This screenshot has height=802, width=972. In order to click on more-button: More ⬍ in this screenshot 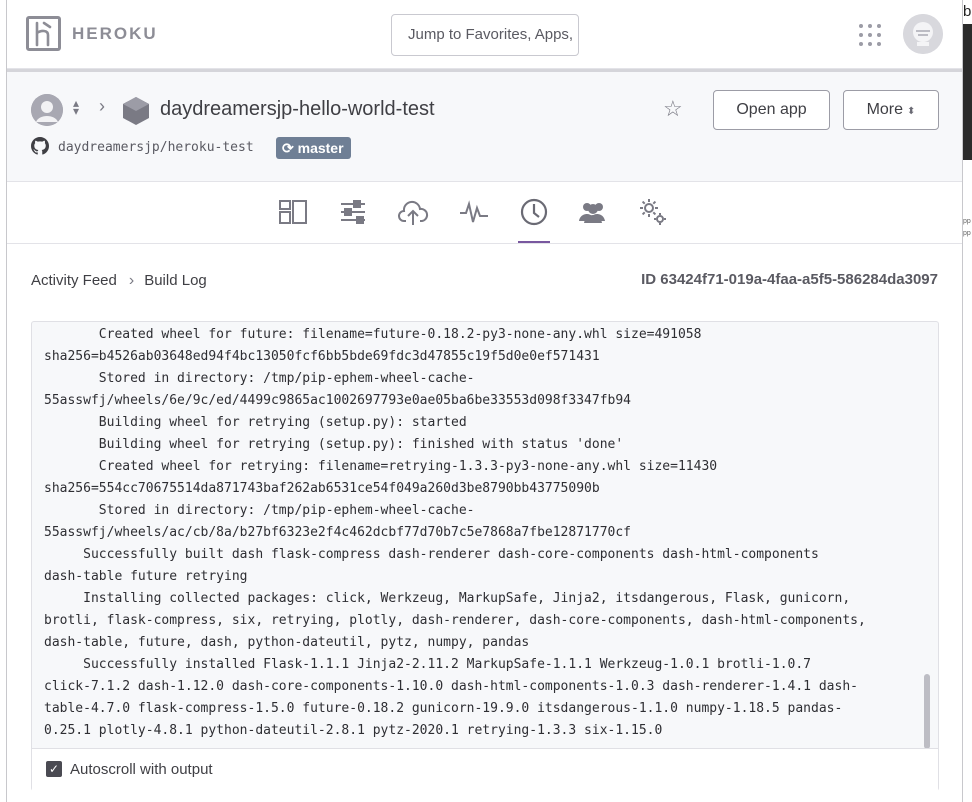, I will do `click(891, 110)`.